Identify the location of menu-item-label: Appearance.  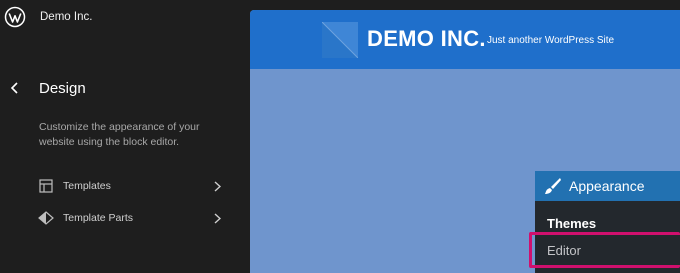
(607, 186).